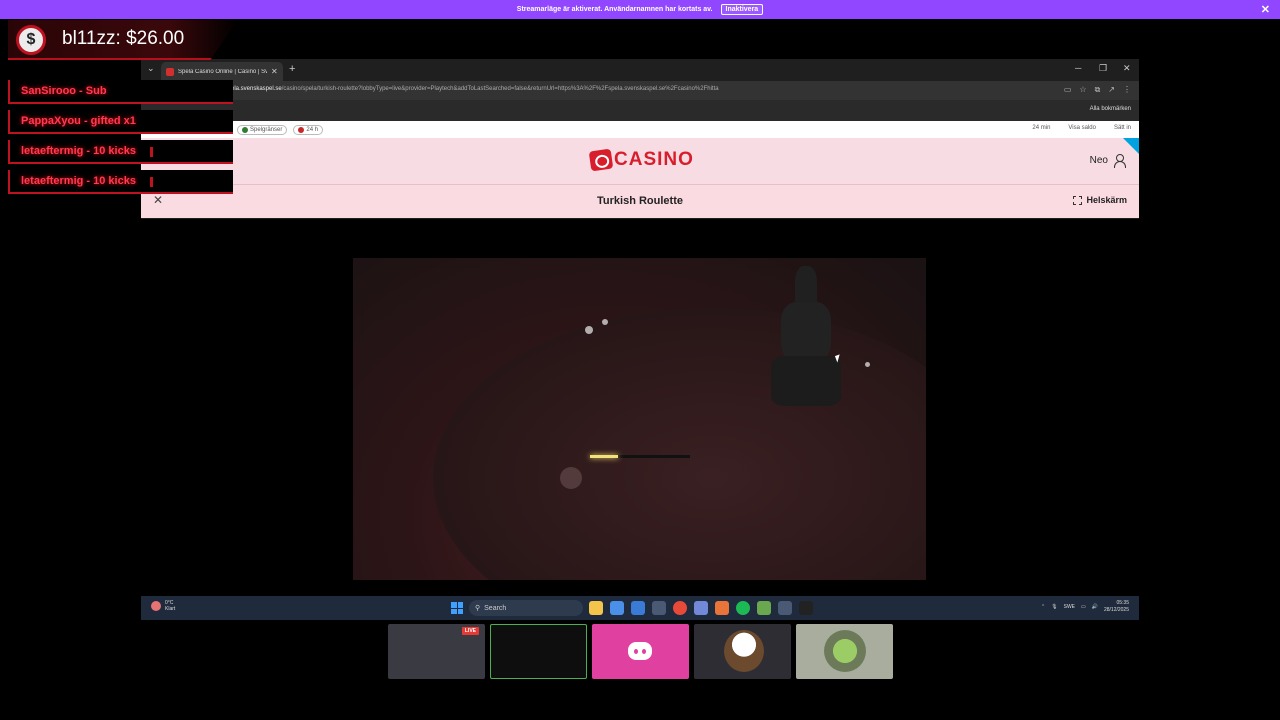 This screenshot has width=1280, height=720. What do you see at coordinates (262, 130) in the screenshot?
I see `limits-pill: Spelgränser` at bounding box center [262, 130].